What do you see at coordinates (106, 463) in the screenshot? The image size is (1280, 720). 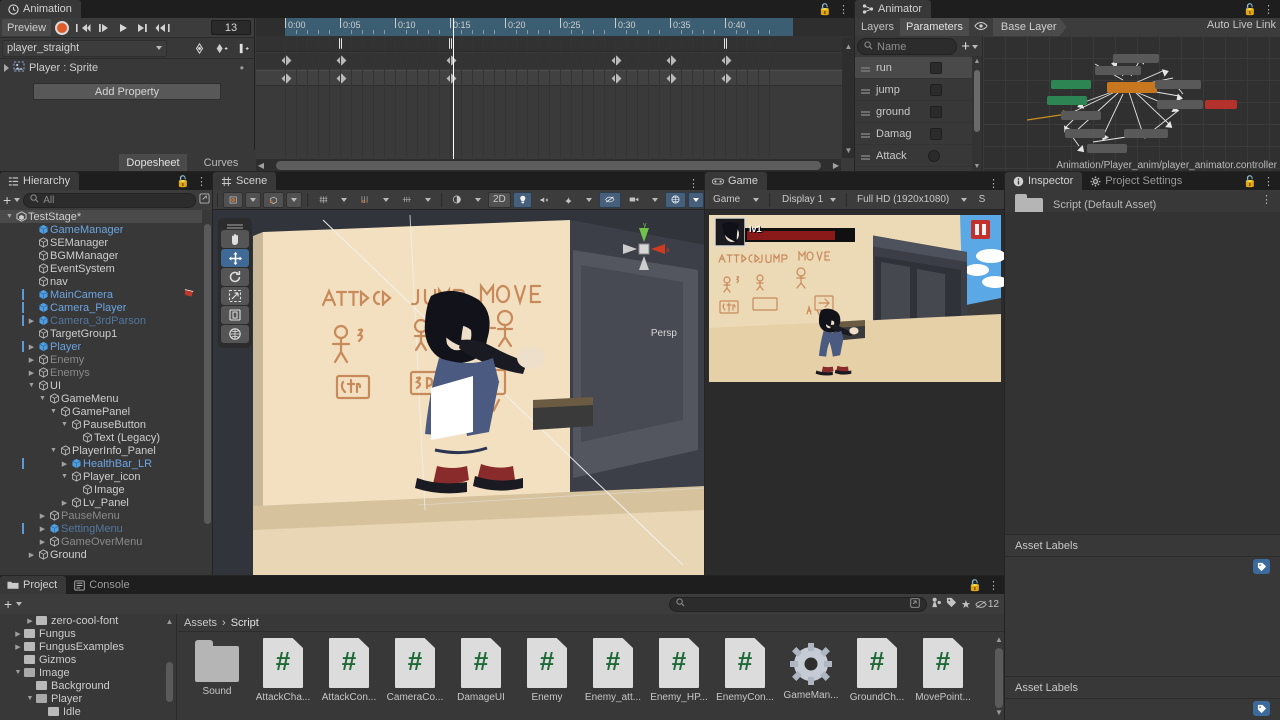 I see `hierarchy-item-healthbar-lr: ▶HealthBar_LR›` at bounding box center [106, 463].